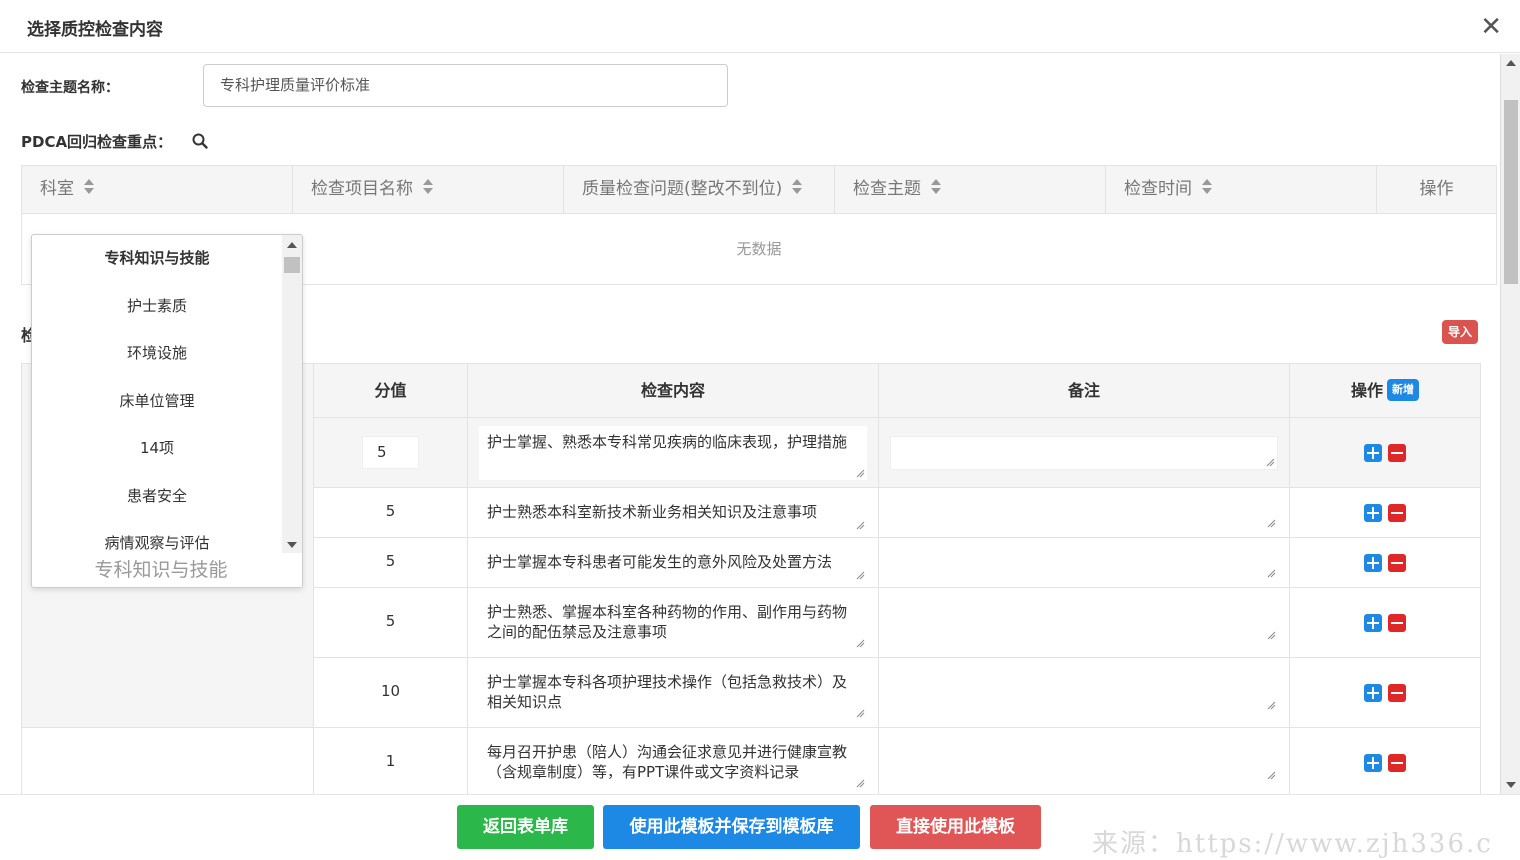 The height and width of the screenshot is (860, 1520). I want to click on use-and-save-template-button: 使用此模板并保存到模板库, so click(731, 827).